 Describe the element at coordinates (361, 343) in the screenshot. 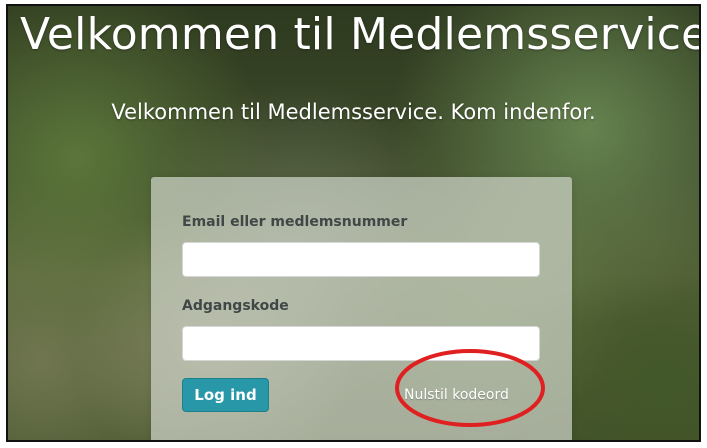

I see `password-input` at that location.